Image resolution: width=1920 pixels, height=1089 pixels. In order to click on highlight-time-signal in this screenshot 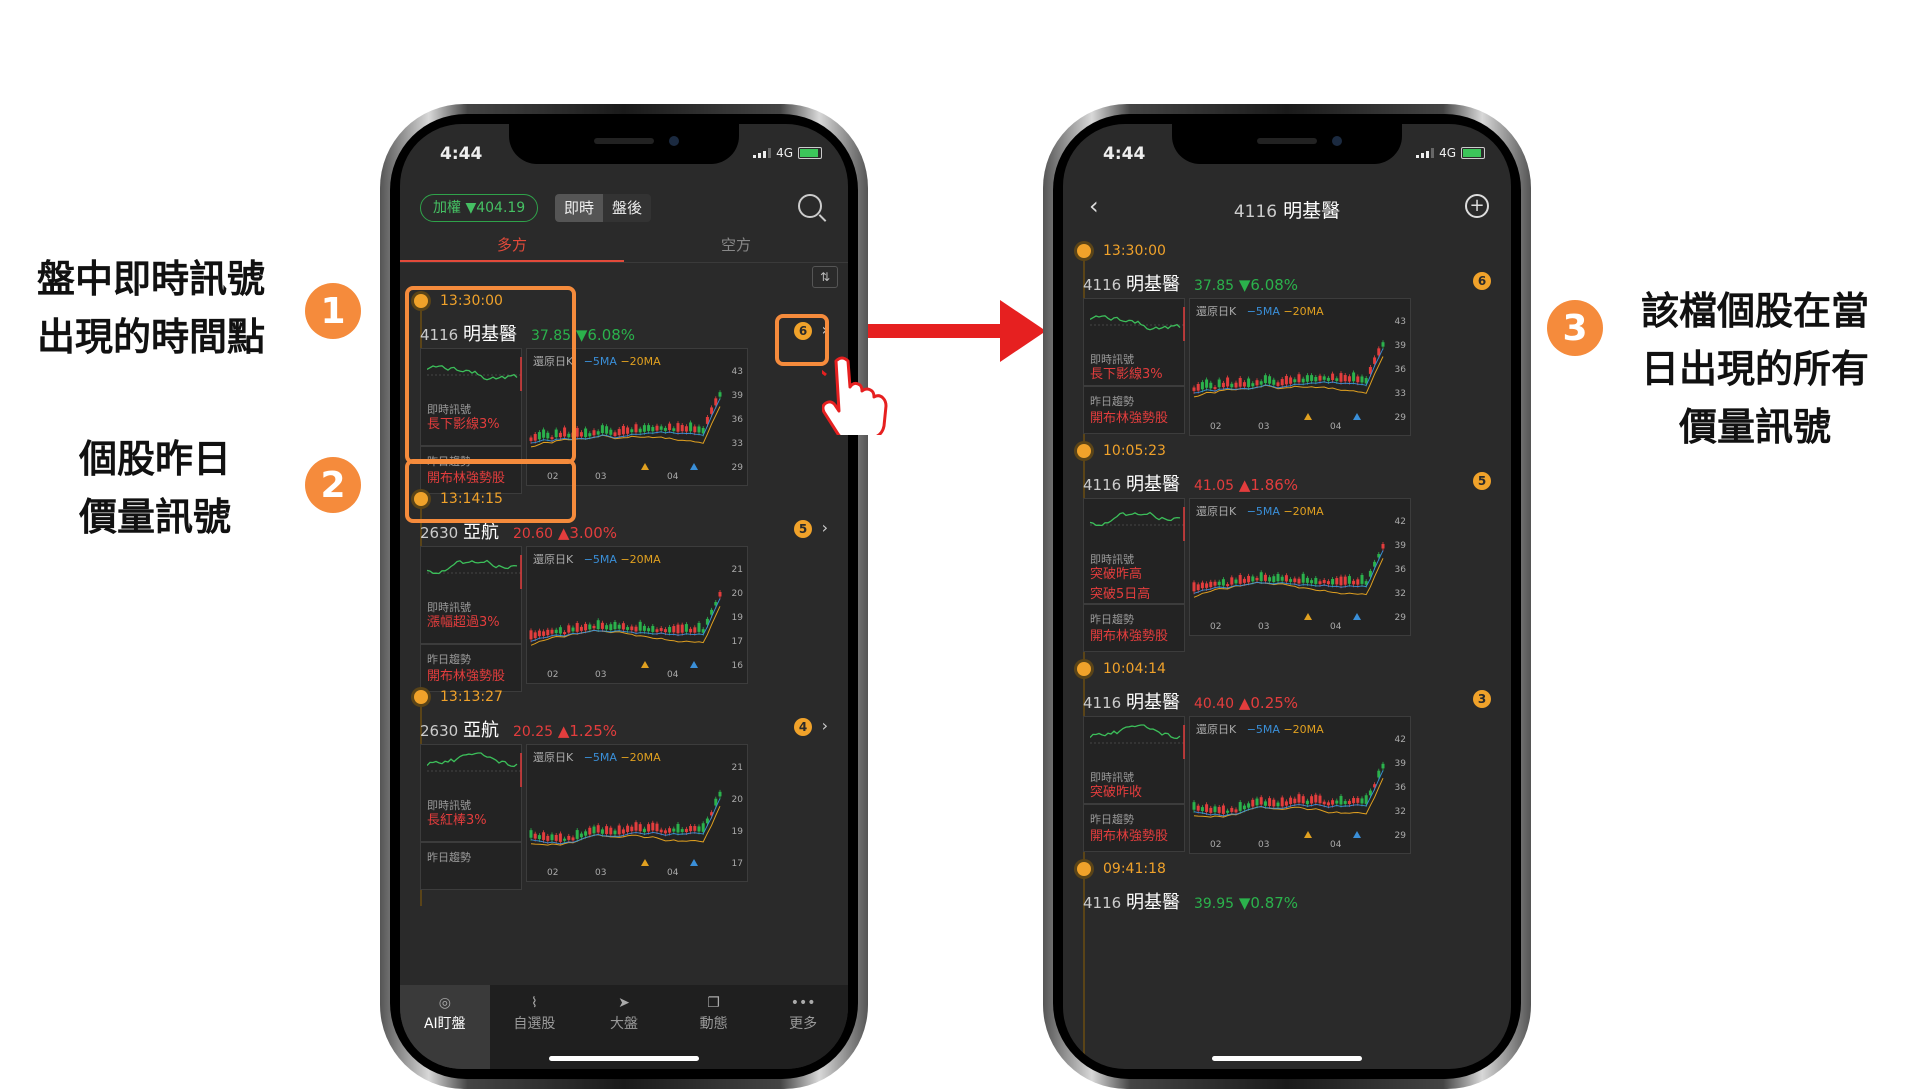, I will do `click(490, 375)`.